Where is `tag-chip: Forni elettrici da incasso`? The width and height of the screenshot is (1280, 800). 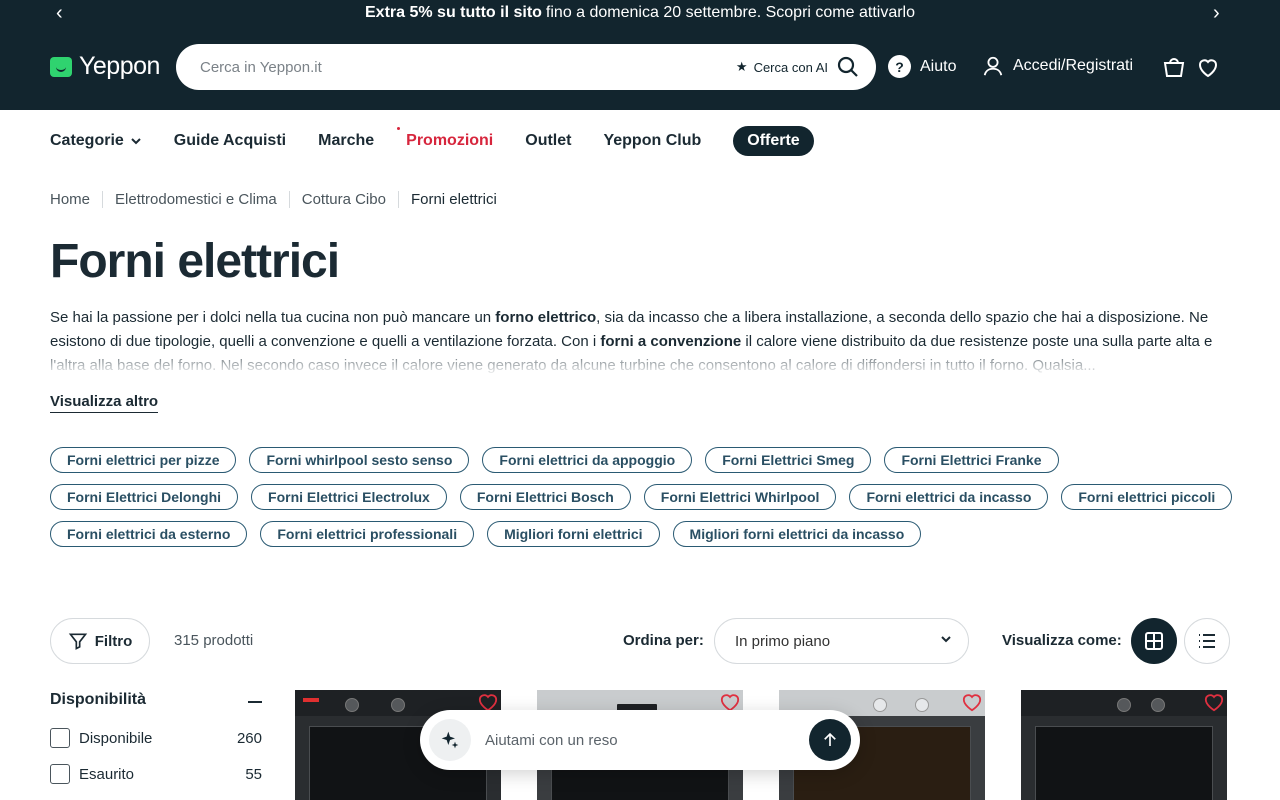
tag-chip: Forni elettrici da incasso is located at coordinates (949, 497).